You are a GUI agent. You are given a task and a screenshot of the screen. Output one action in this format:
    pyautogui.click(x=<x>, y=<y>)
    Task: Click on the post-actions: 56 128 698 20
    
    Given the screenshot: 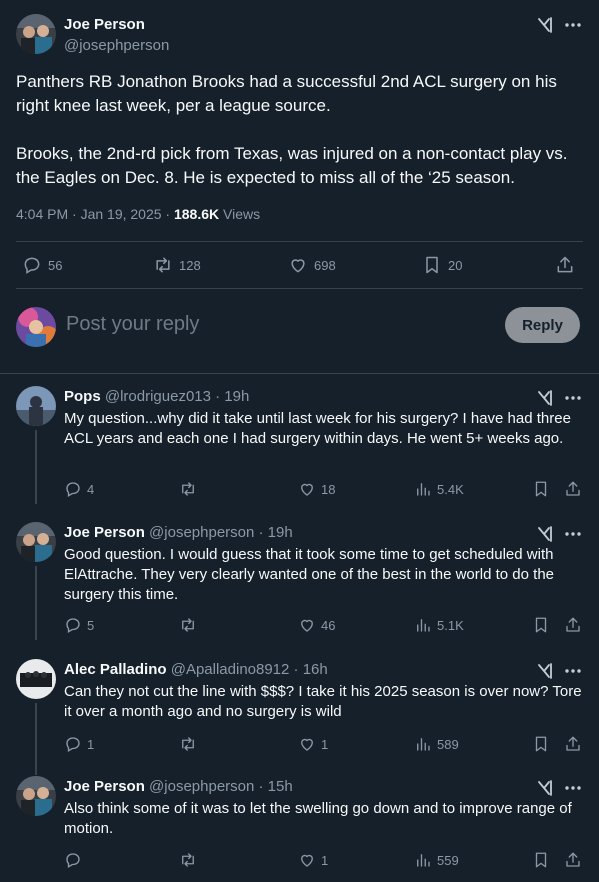 What is the action you would take?
    pyautogui.click(x=299, y=265)
    